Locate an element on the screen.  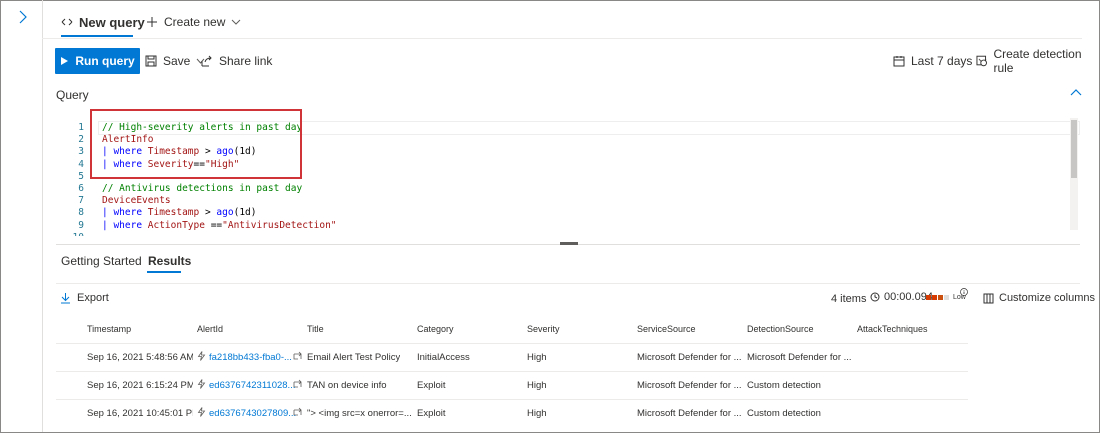
code-token: "AntivirusDetection" is located at coordinates (279, 225).